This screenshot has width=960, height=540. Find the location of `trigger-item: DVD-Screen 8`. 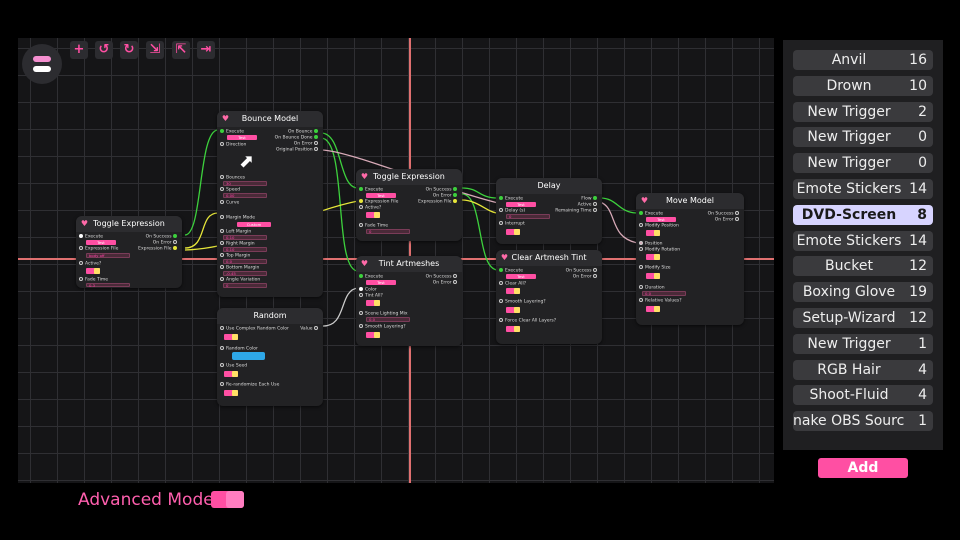

trigger-item: DVD-Screen 8 is located at coordinates (863, 214).